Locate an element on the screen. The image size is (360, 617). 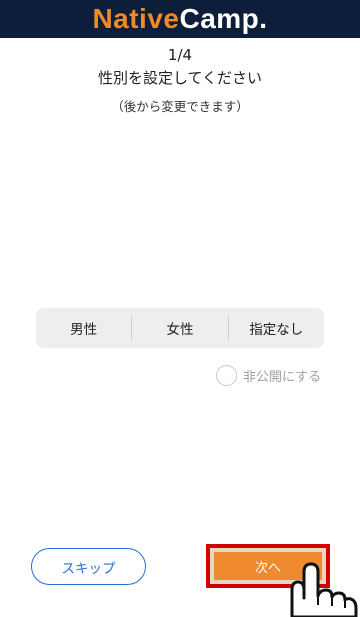
logo-native-text: Native is located at coordinates (136, 18).